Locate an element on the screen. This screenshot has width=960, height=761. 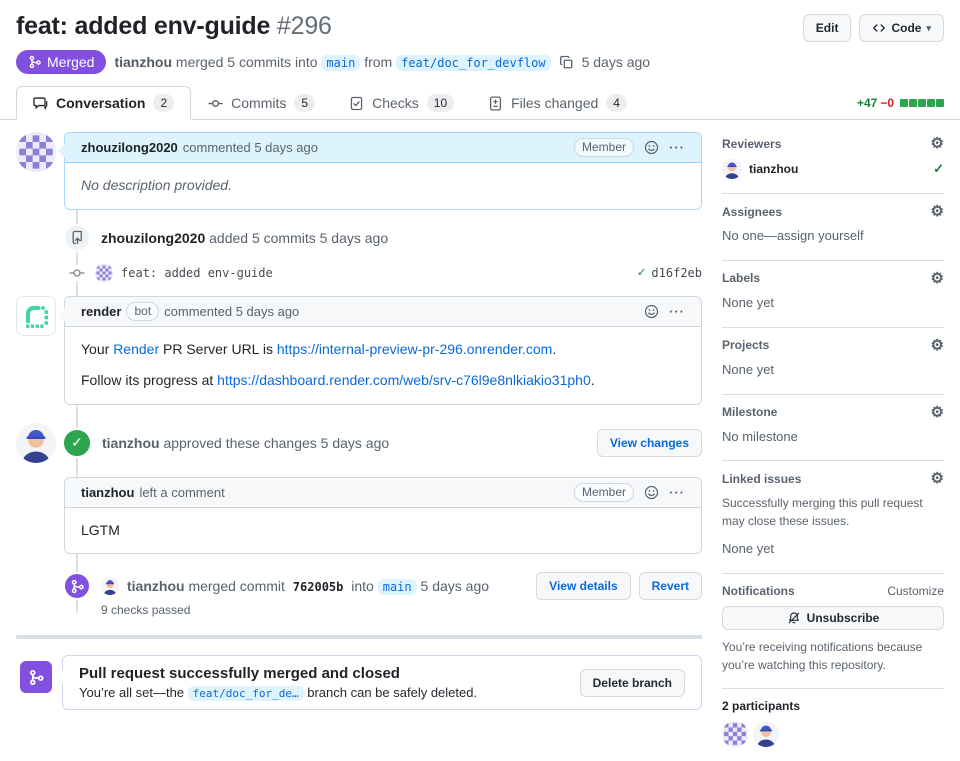
unsubscribe-button: Unsubscribe is located at coordinates (833, 618).